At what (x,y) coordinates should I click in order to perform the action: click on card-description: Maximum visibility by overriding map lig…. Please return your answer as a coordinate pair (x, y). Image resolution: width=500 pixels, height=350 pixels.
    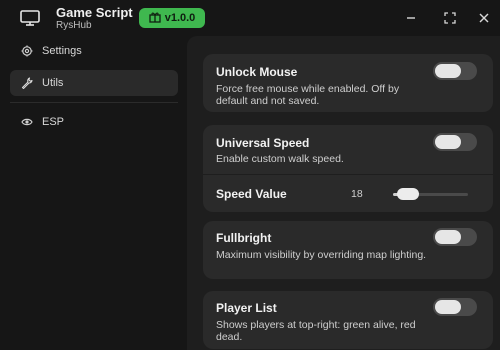
    Looking at the image, I should click on (321, 255).